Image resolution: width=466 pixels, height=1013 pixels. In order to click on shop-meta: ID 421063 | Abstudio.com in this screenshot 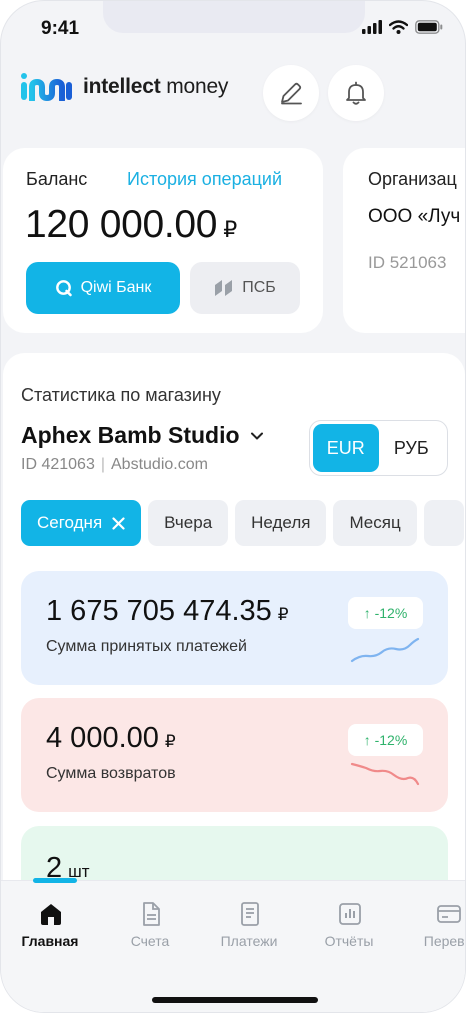, I will do `click(114, 465)`.